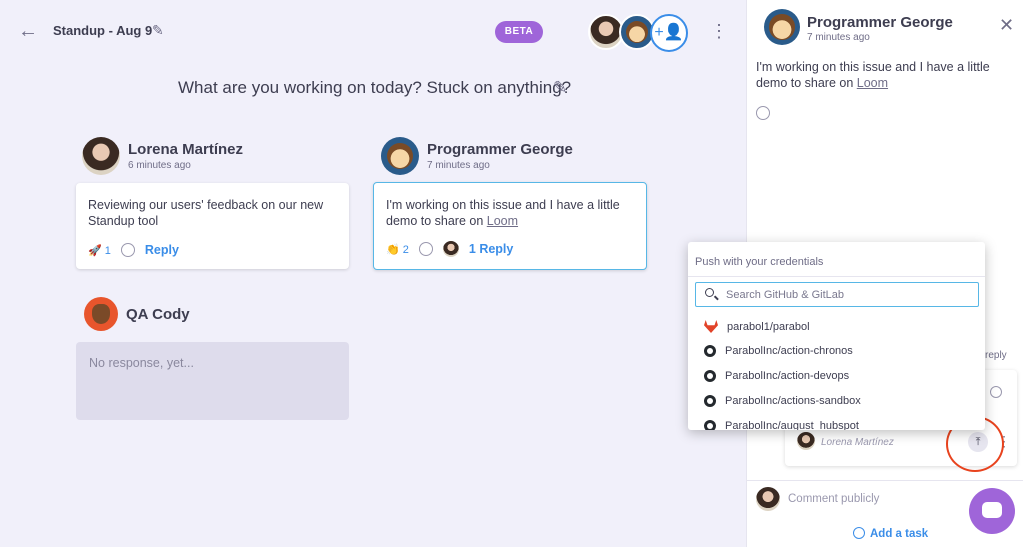 Image resolution: width=1023 pixels, height=547 pixels. I want to click on response-header-george: Programmer George 7 minutes ago, so click(477, 156).